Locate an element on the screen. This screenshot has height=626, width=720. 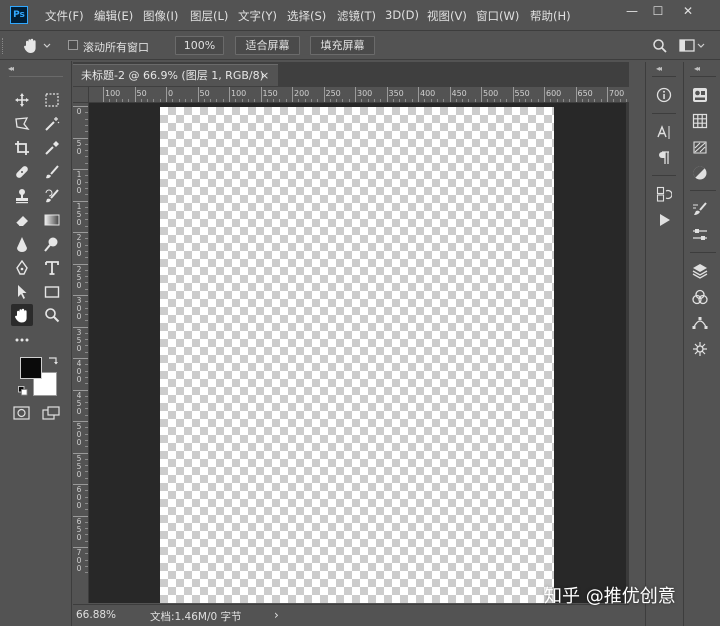
ruler-top-label: 200 is located at coordinates (302, 93).